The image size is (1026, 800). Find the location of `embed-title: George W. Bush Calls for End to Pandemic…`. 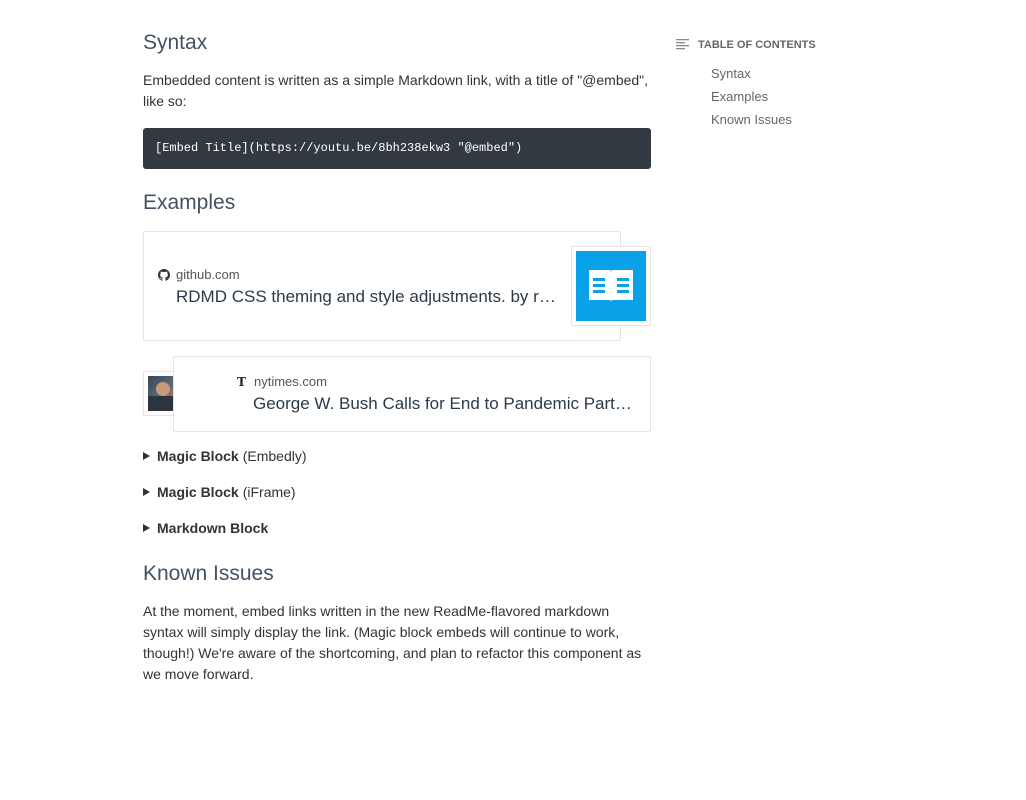

embed-title: George W. Bush Calls for End to Pandemic… is located at coordinates (443, 404).